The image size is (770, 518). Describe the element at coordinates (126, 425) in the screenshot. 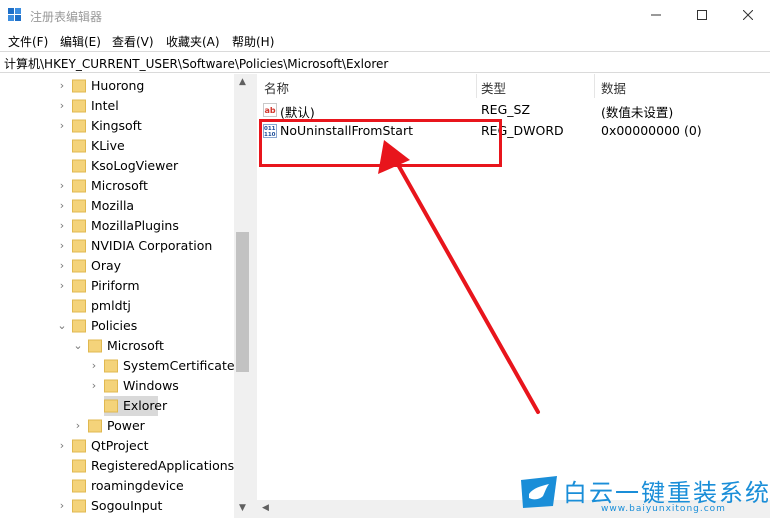

I see `tree-item-label: Power` at that location.